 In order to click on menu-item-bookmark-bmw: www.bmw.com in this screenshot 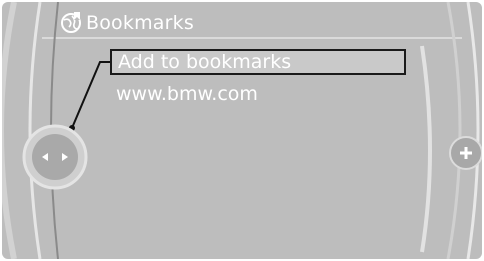, I will do `click(258, 94)`.